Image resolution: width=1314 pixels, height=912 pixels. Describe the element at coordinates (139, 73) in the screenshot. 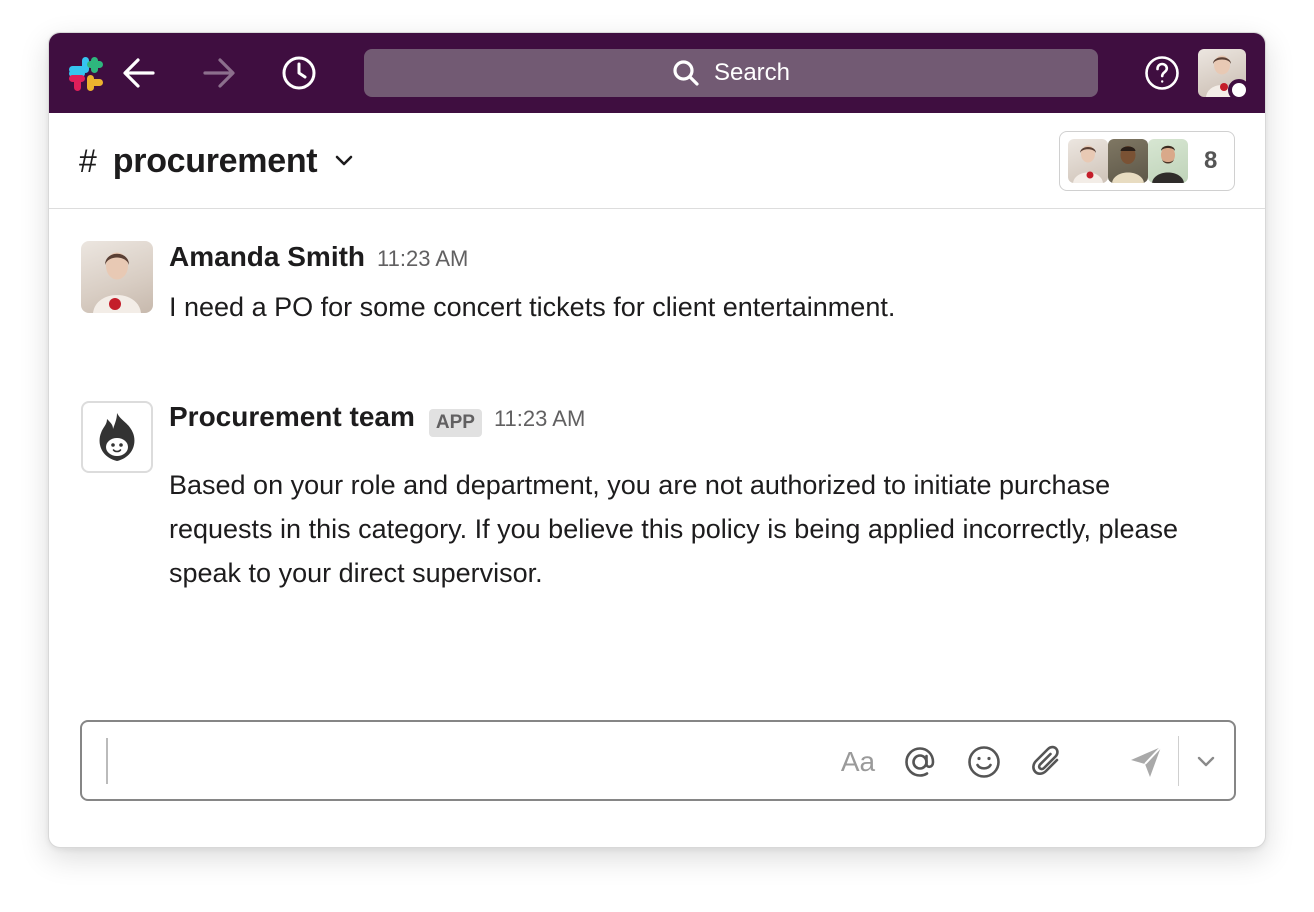

I see `back-arrow-icon` at that location.